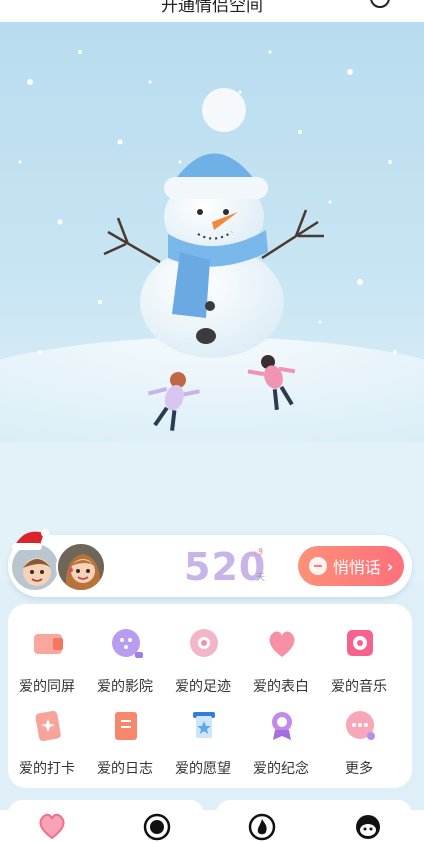 This screenshot has width=424, height=842. Describe the element at coordinates (360, 643) in the screenshot. I see `music-icon` at that location.